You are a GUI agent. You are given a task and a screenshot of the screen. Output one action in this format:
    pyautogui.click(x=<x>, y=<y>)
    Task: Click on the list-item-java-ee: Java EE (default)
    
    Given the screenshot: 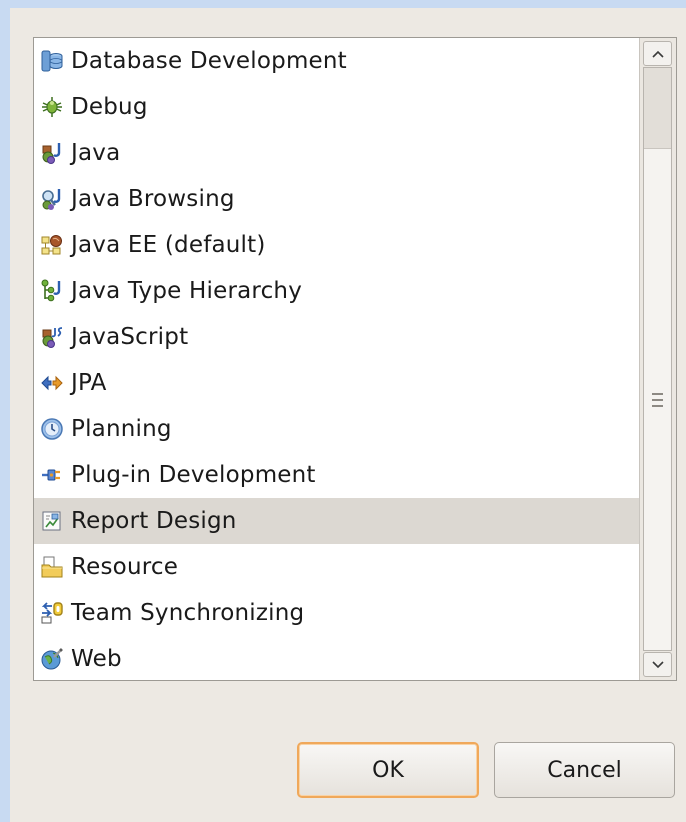 What is the action you would take?
    pyautogui.click(x=336, y=245)
    